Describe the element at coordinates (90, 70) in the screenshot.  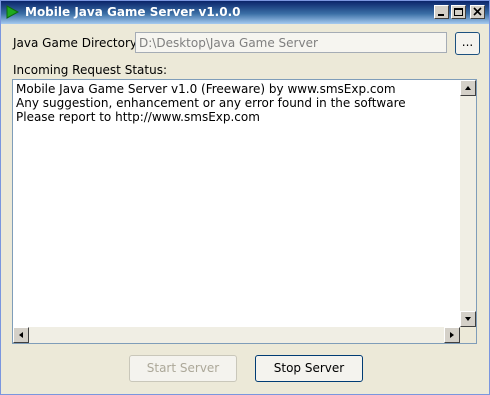
I see `status-label: Incoming Request Status:` at that location.